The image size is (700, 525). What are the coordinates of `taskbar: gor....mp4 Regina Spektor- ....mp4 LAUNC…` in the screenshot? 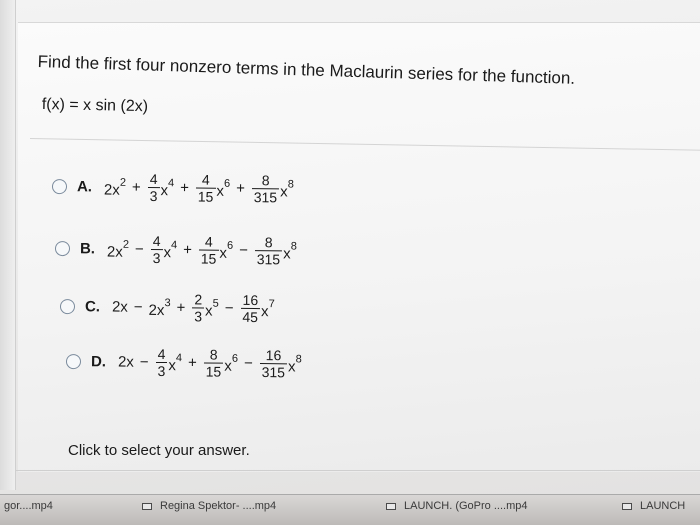 It's located at (350, 509).